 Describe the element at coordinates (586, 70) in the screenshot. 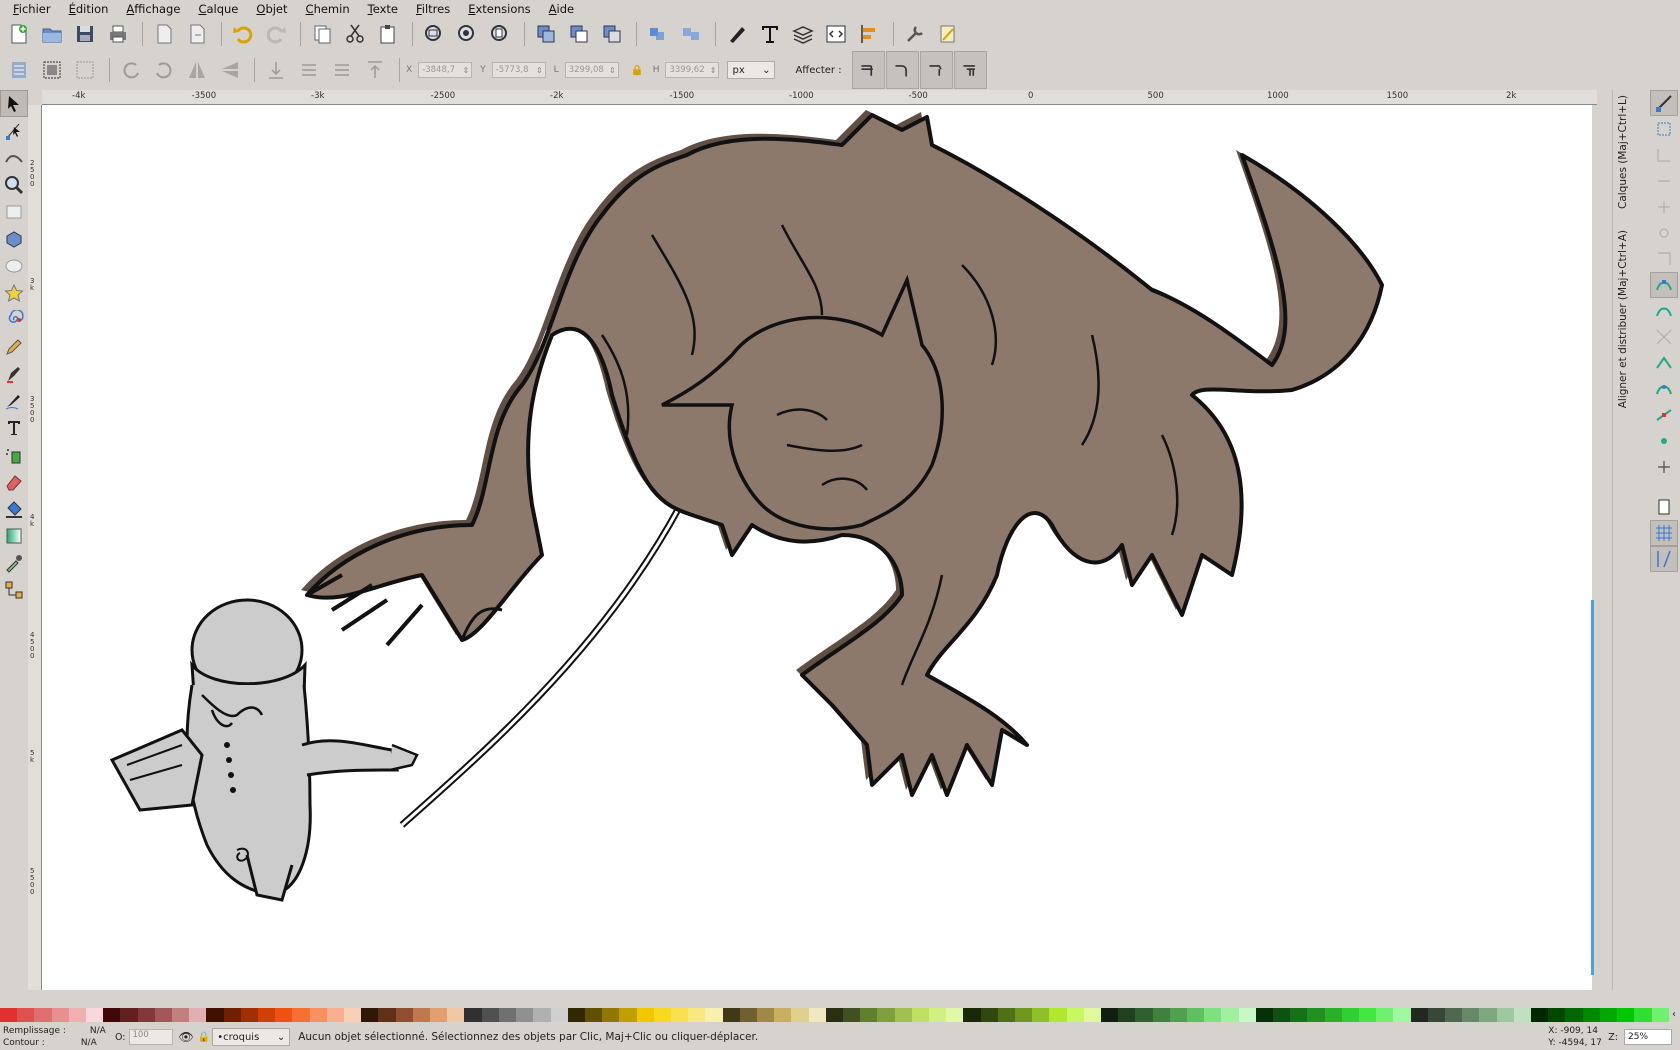

I see `width-field: L 3299,08` at that location.